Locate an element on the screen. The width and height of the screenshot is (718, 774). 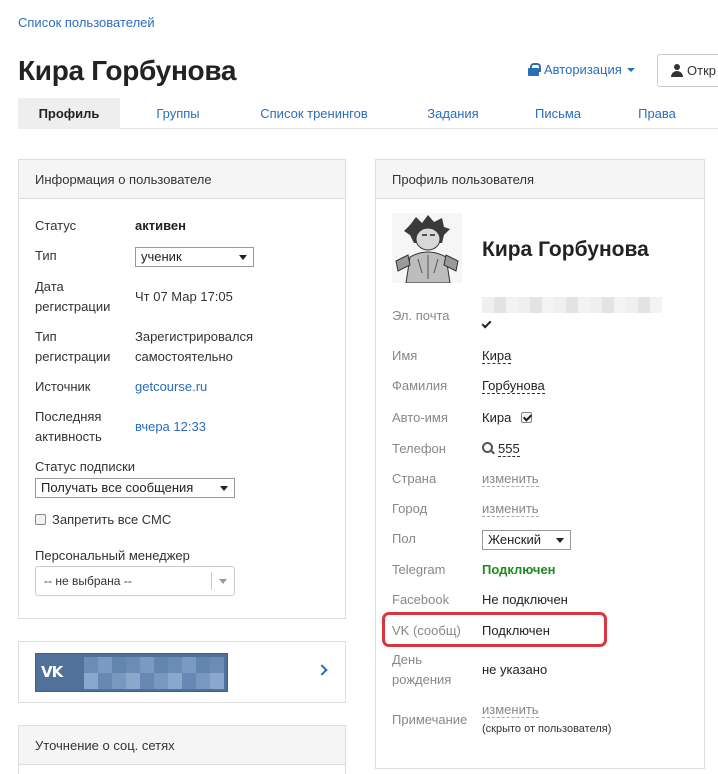
note-hint: (скрыто от пользователя) is located at coordinates (547, 729).